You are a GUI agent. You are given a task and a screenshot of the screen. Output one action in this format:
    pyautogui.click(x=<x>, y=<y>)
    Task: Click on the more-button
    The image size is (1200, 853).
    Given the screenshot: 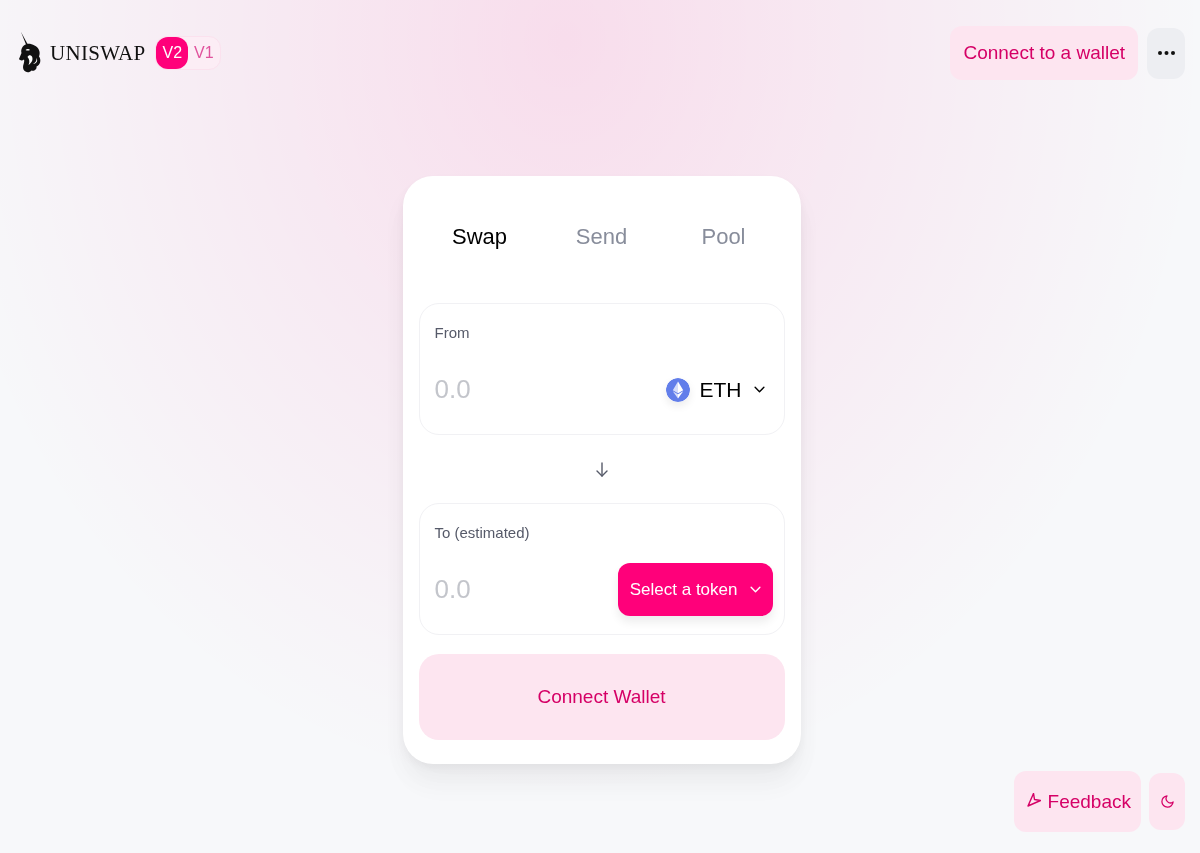 What is the action you would take?
    pyautogui.click(x=1166, y=53)
    